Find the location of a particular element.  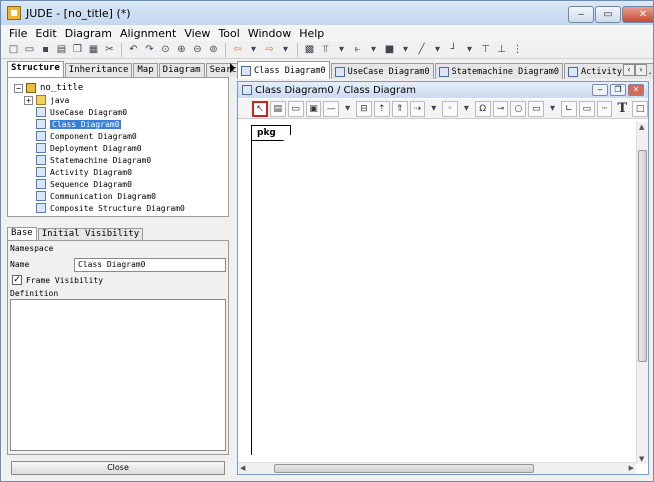

menu-file: File is located at coordinates (18, 33).